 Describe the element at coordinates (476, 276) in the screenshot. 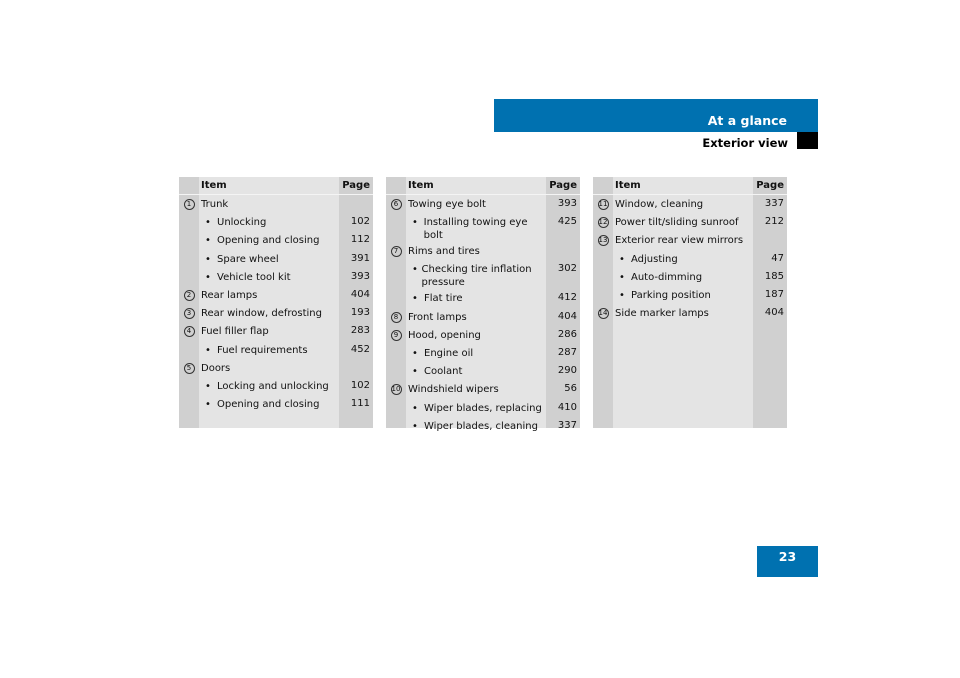

I see `item-label: Checking tire inflation pressure` at that location.